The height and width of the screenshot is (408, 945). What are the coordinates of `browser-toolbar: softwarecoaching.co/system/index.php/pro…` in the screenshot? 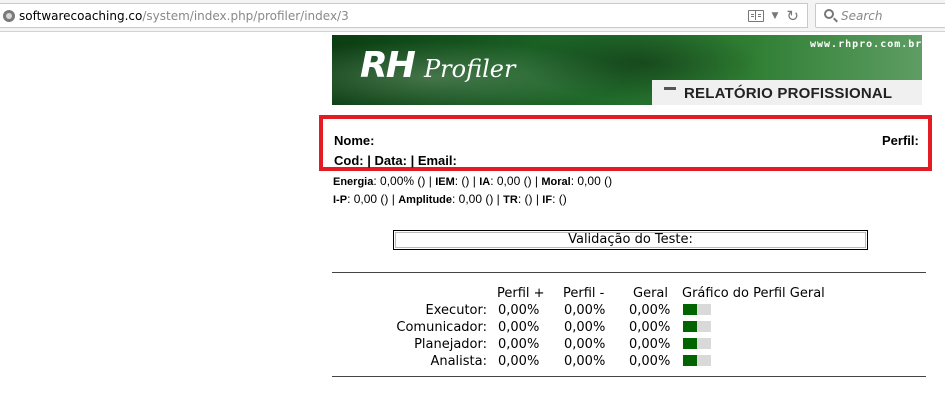 It's located at (472, 16).